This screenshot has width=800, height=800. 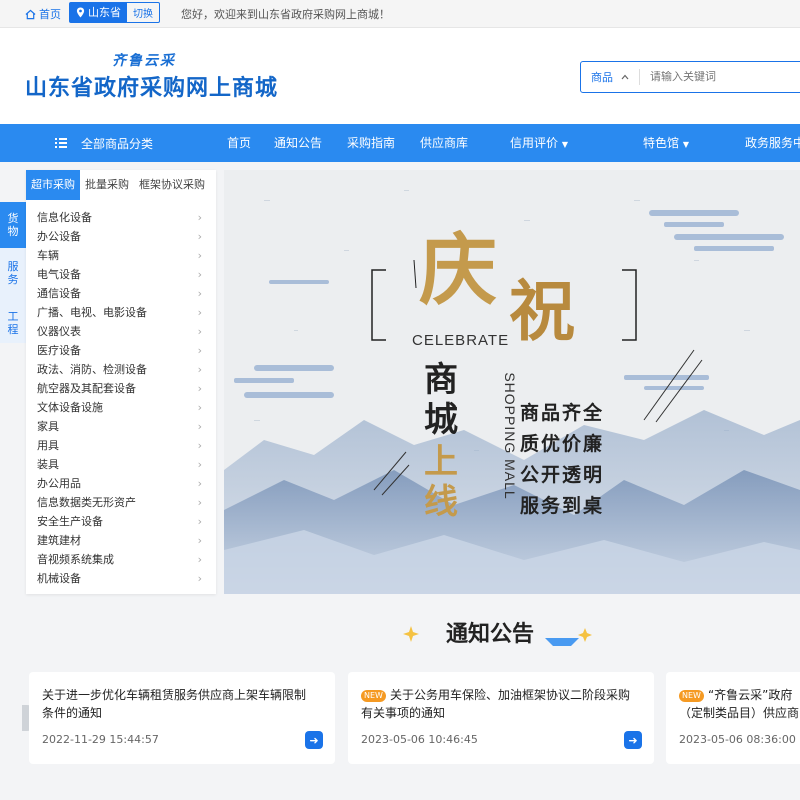 I want to click on category-item: 装具 ›, so click(x=121, y=464).